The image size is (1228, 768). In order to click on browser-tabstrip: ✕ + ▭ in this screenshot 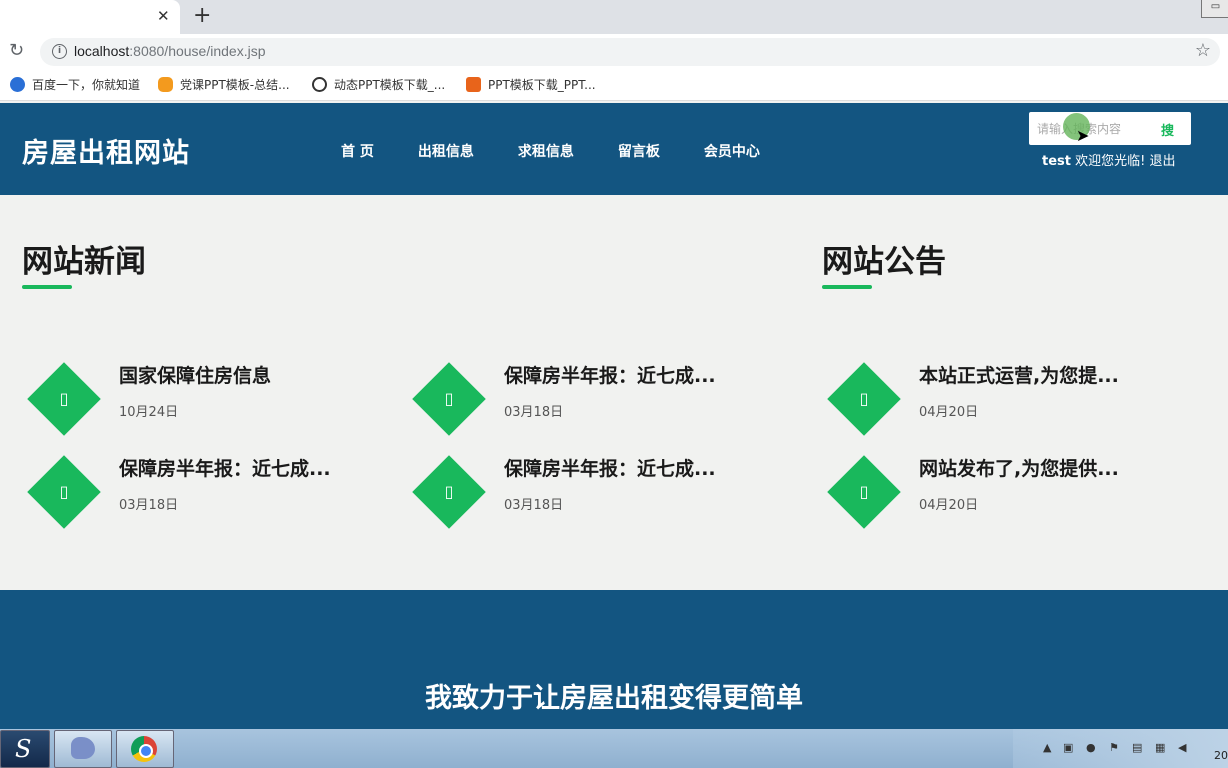, I will do `click(614, 17)`.